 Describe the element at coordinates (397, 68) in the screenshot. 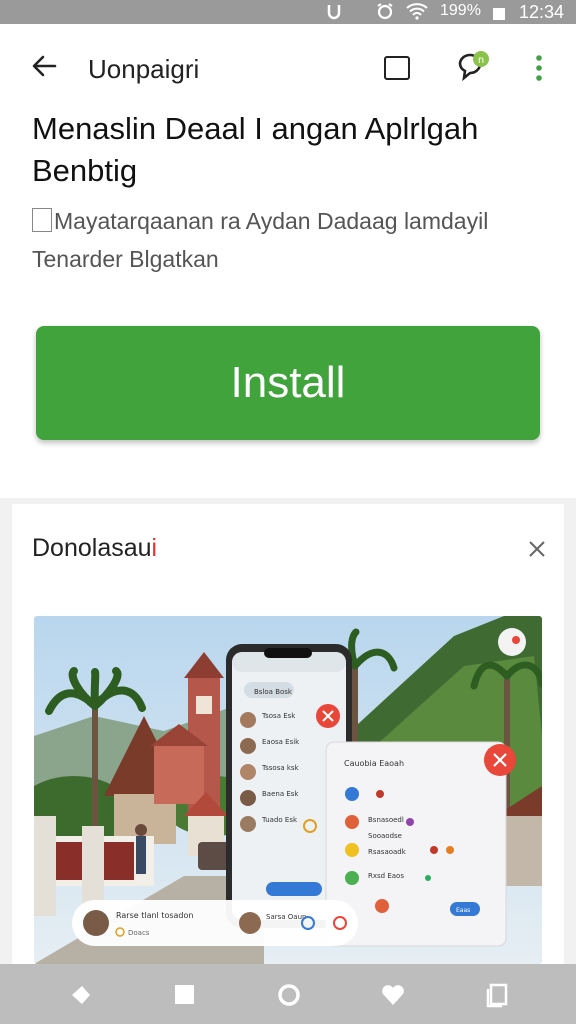

I see `window-icon` at that location.